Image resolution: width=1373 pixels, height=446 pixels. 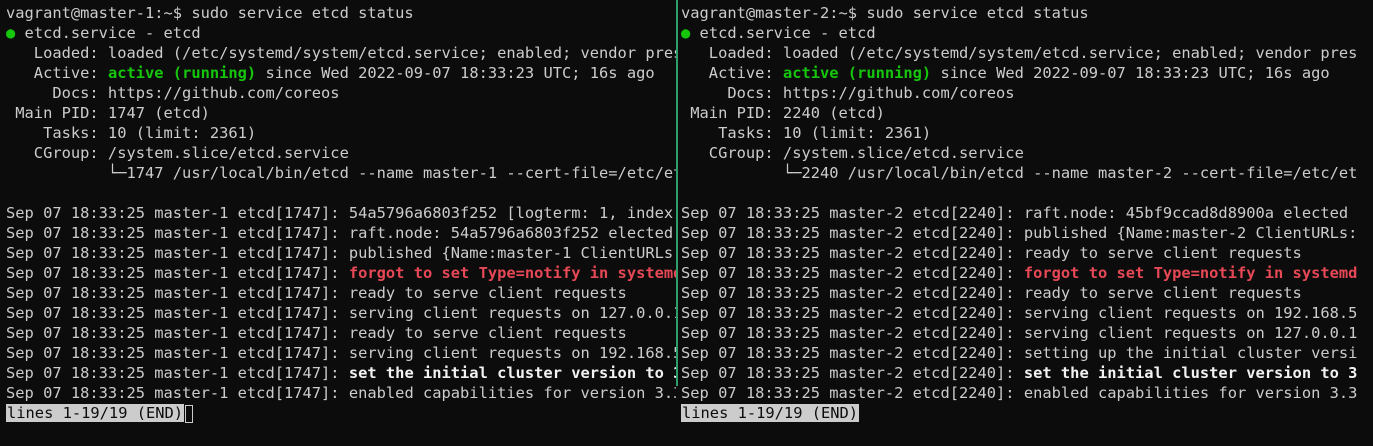 I want to click on main-pid-line: Main PID: 1747 (etcd), so click(x=108, y=113).